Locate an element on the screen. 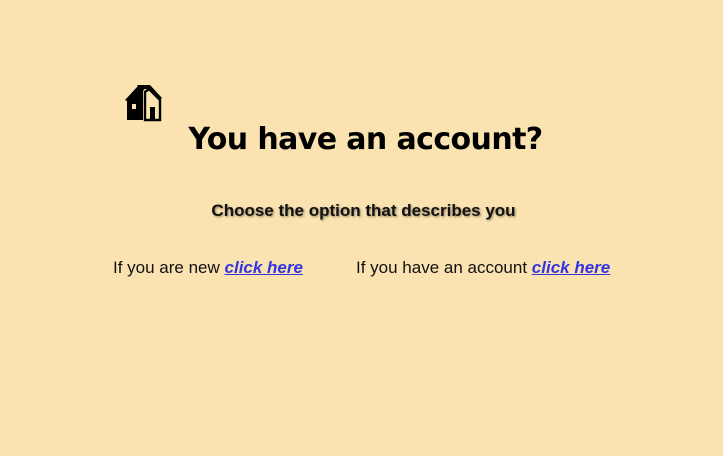  option-existing-user-text: If you have an account is located at coordinates (442, 267).